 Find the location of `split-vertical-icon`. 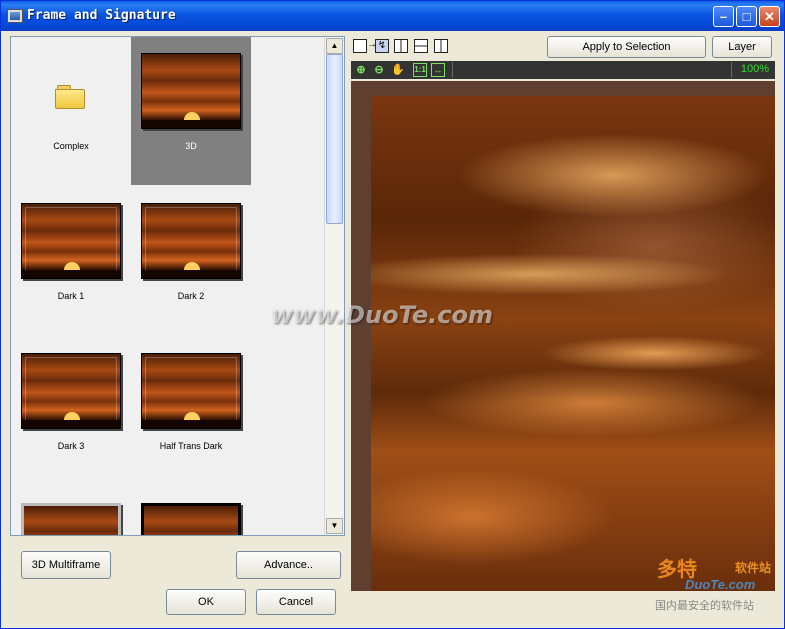

split-vertical-icon is located at coordinates (401, 46).